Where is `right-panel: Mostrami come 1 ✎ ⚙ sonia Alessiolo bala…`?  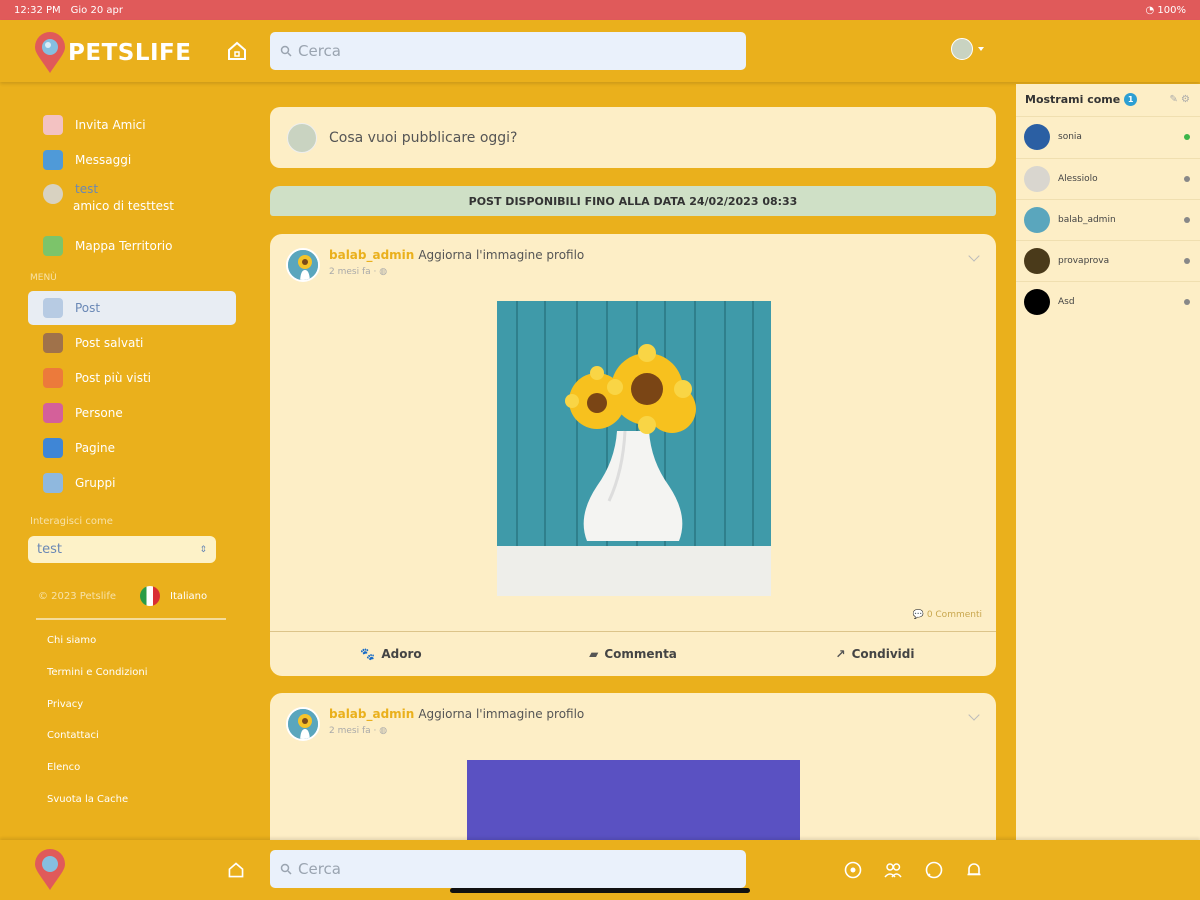
right-panel: Mostrami come 1 ✎ ⚙ sonia Alessiolo bala… is located at coordinates (1108, 462).